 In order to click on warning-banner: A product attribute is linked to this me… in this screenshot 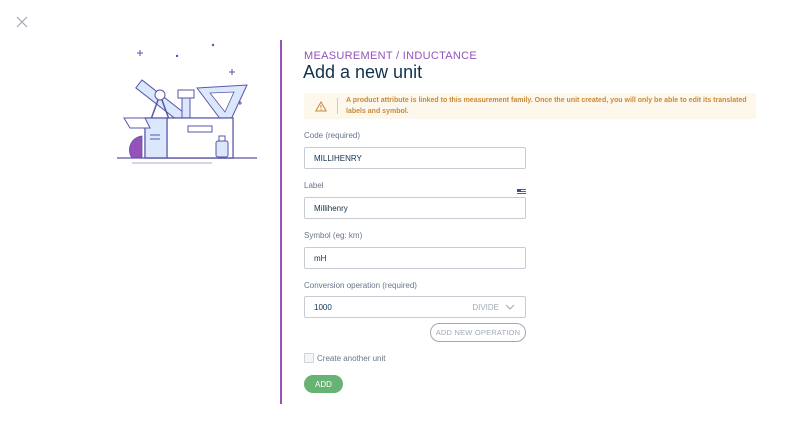, I will do `click(530, 106)`.